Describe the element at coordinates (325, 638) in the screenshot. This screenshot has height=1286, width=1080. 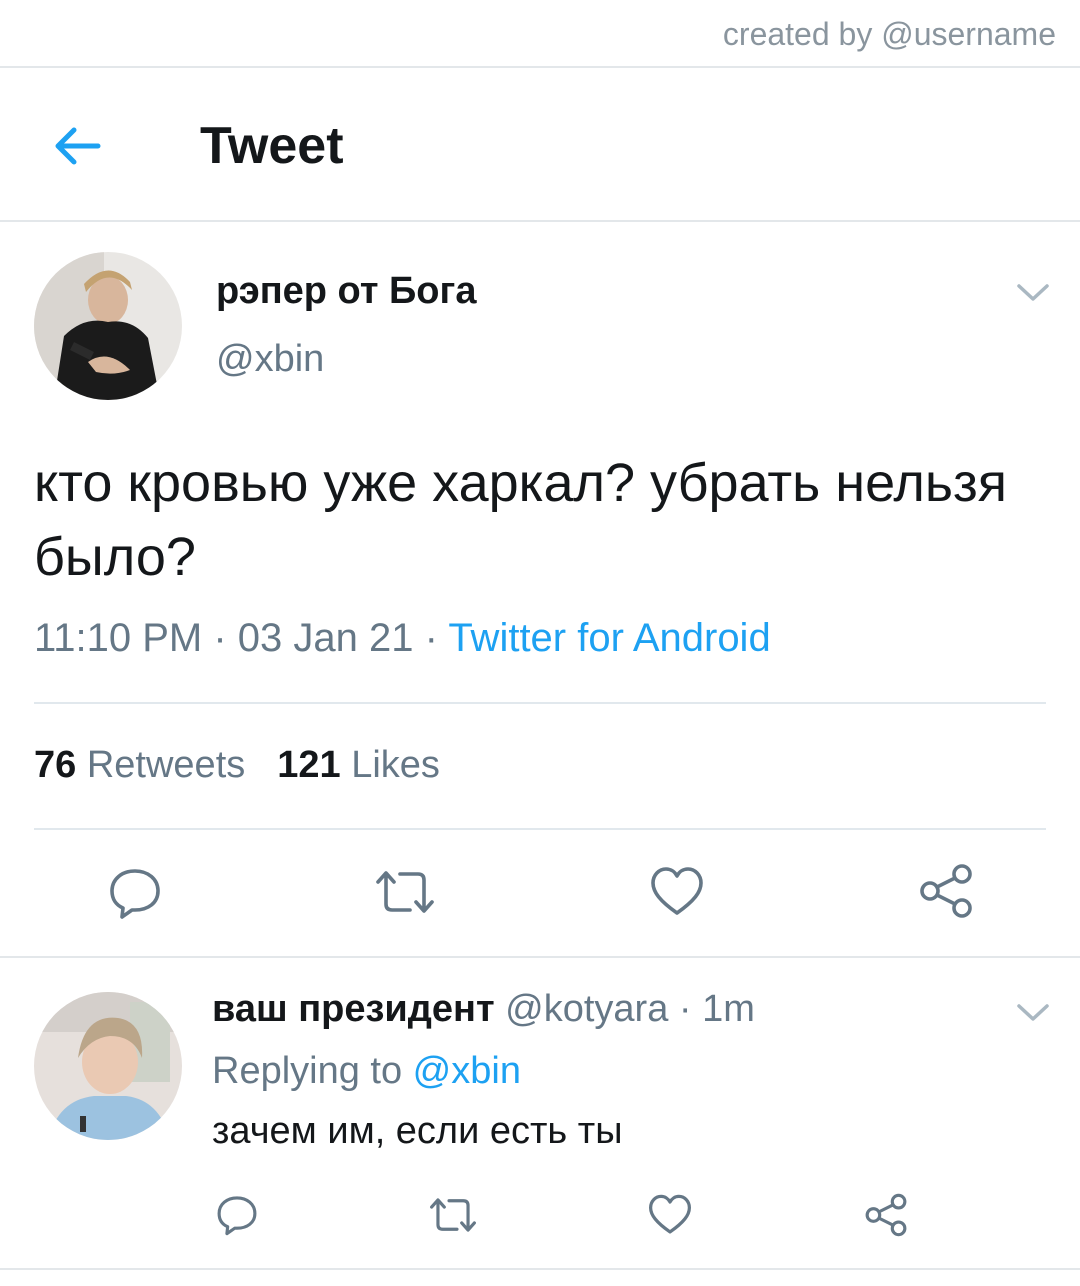
I see `tweet-date: 03 Jan 21` at that location.